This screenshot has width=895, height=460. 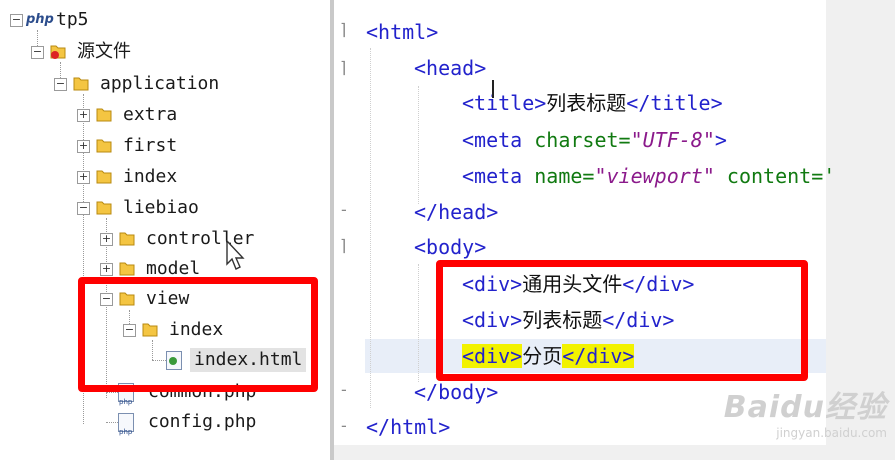 What do you see at coordinates (805, 407) in the screenshot?
I see `watermark-brand: Baidu经验` at bounding box center [805, 407].